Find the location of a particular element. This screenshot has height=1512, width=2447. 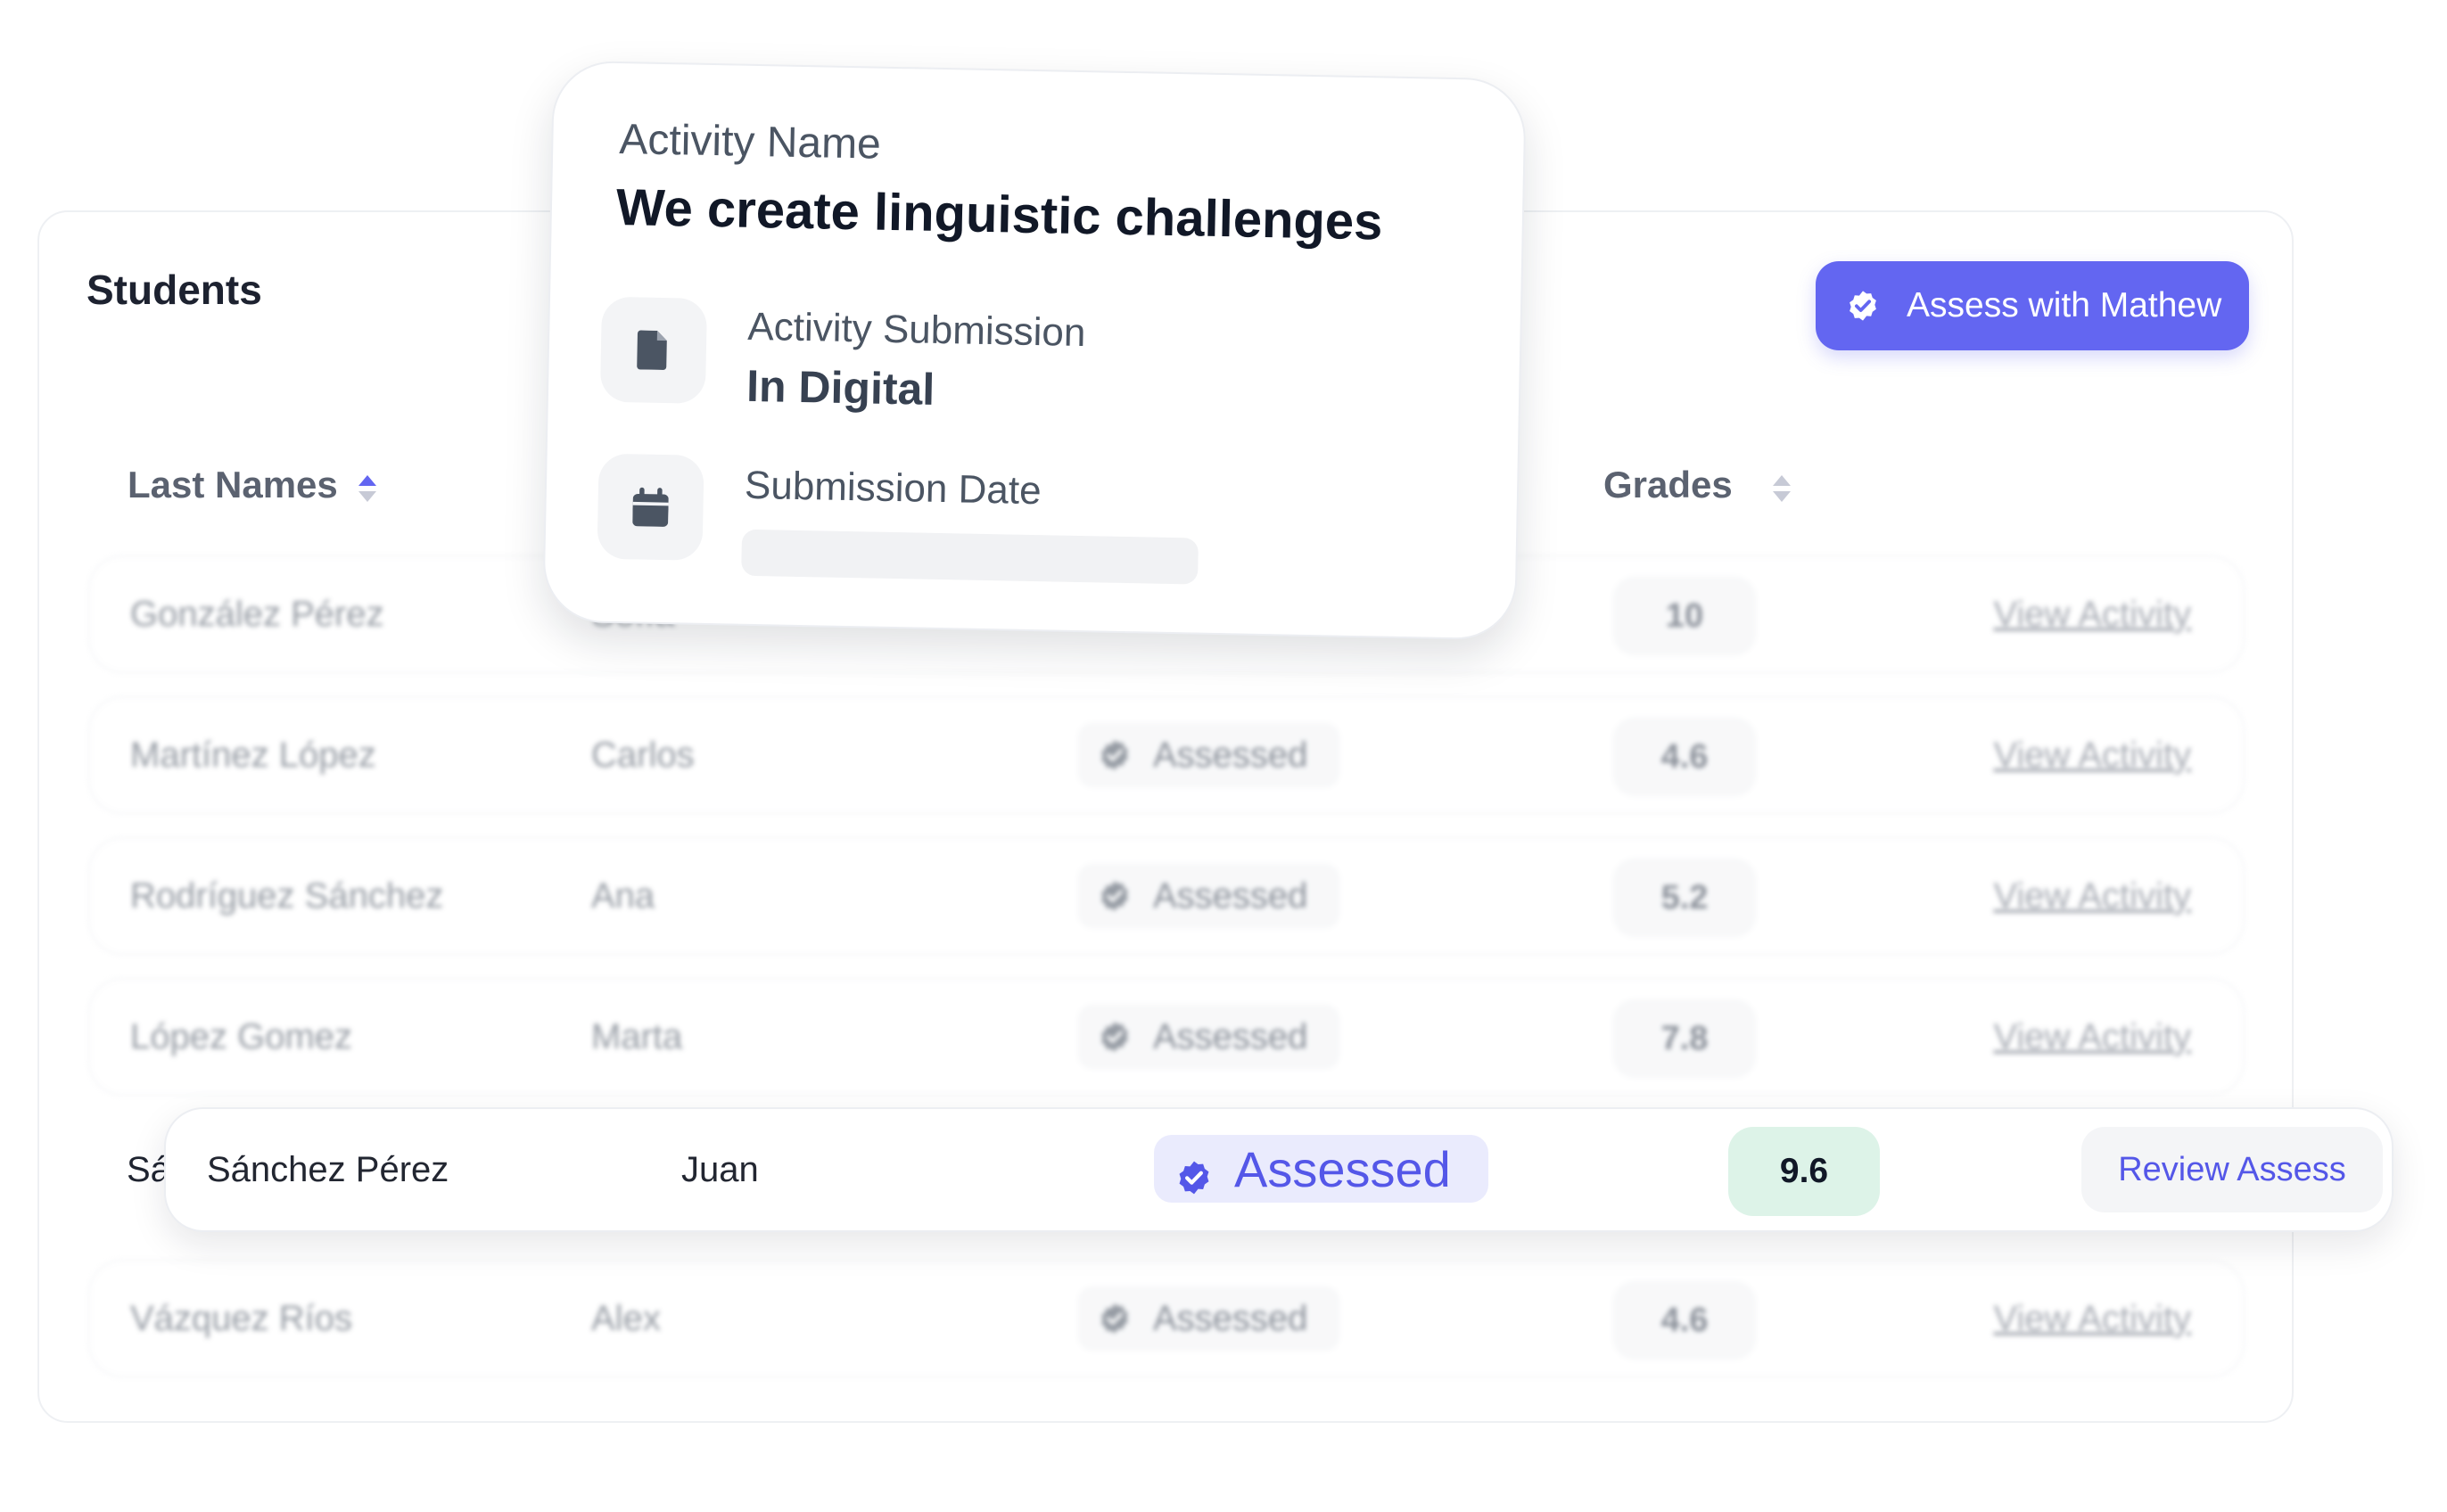

submission-date-placeholder is located at coordinates (970, 557).